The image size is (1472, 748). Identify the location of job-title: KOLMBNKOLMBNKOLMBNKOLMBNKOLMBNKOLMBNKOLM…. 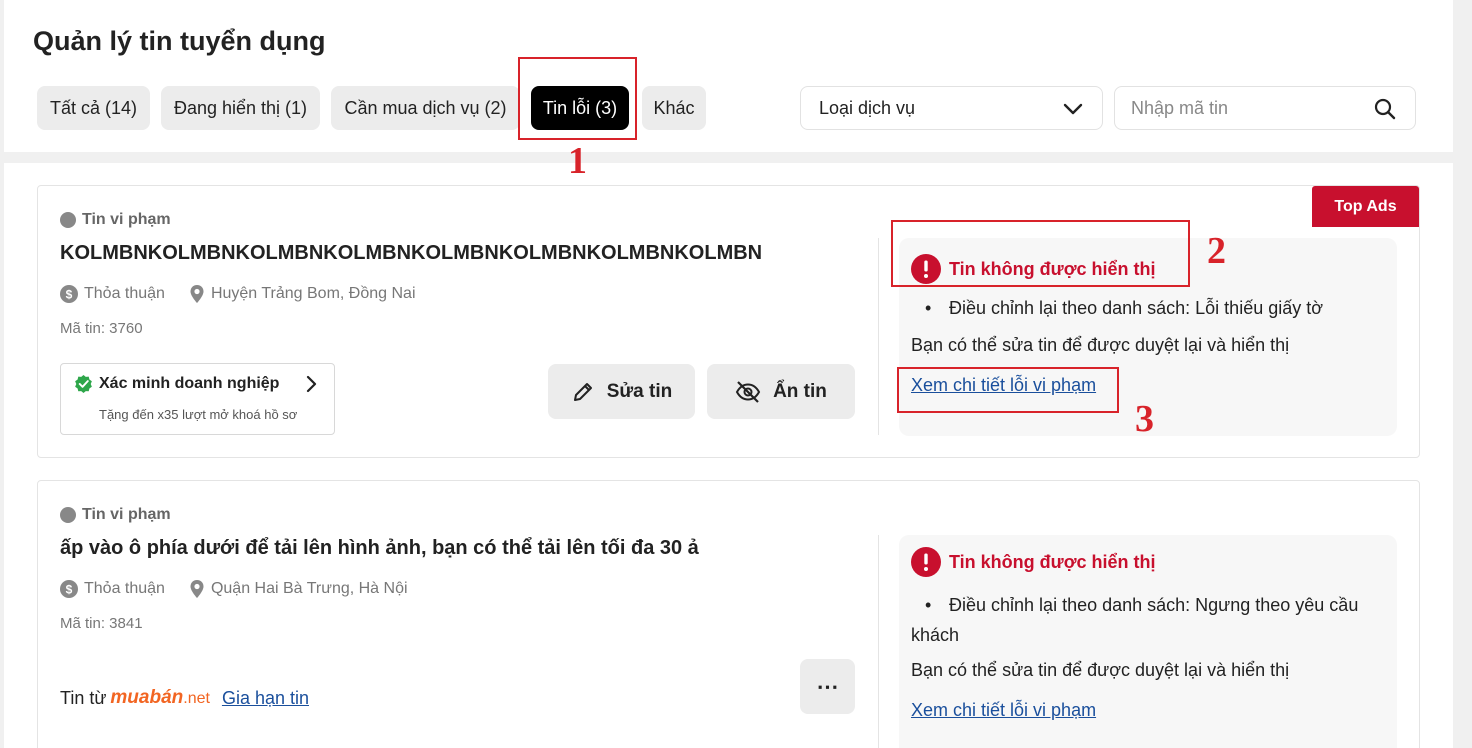
(411, 253).